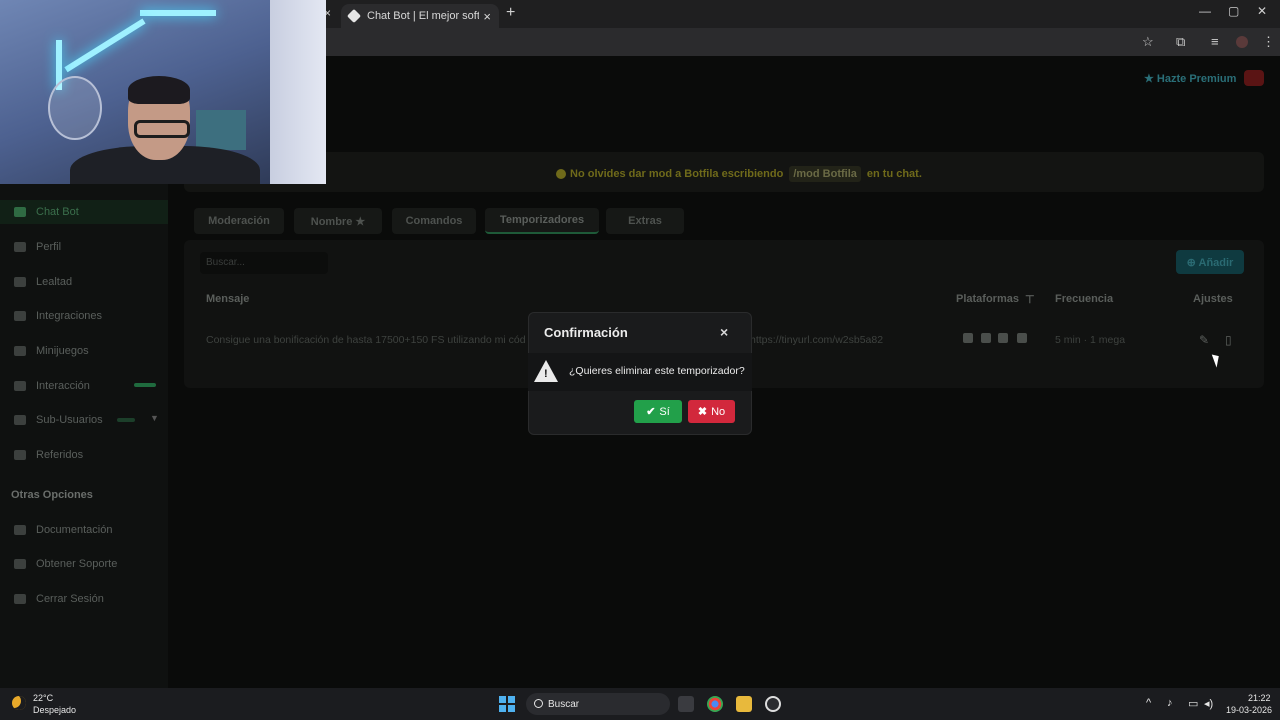 This screenshot has height=720, width=1280. What do you see at coordinates (162, 129) in the screenshot?
I see `person-glasses` at bounding box center [162, 129].